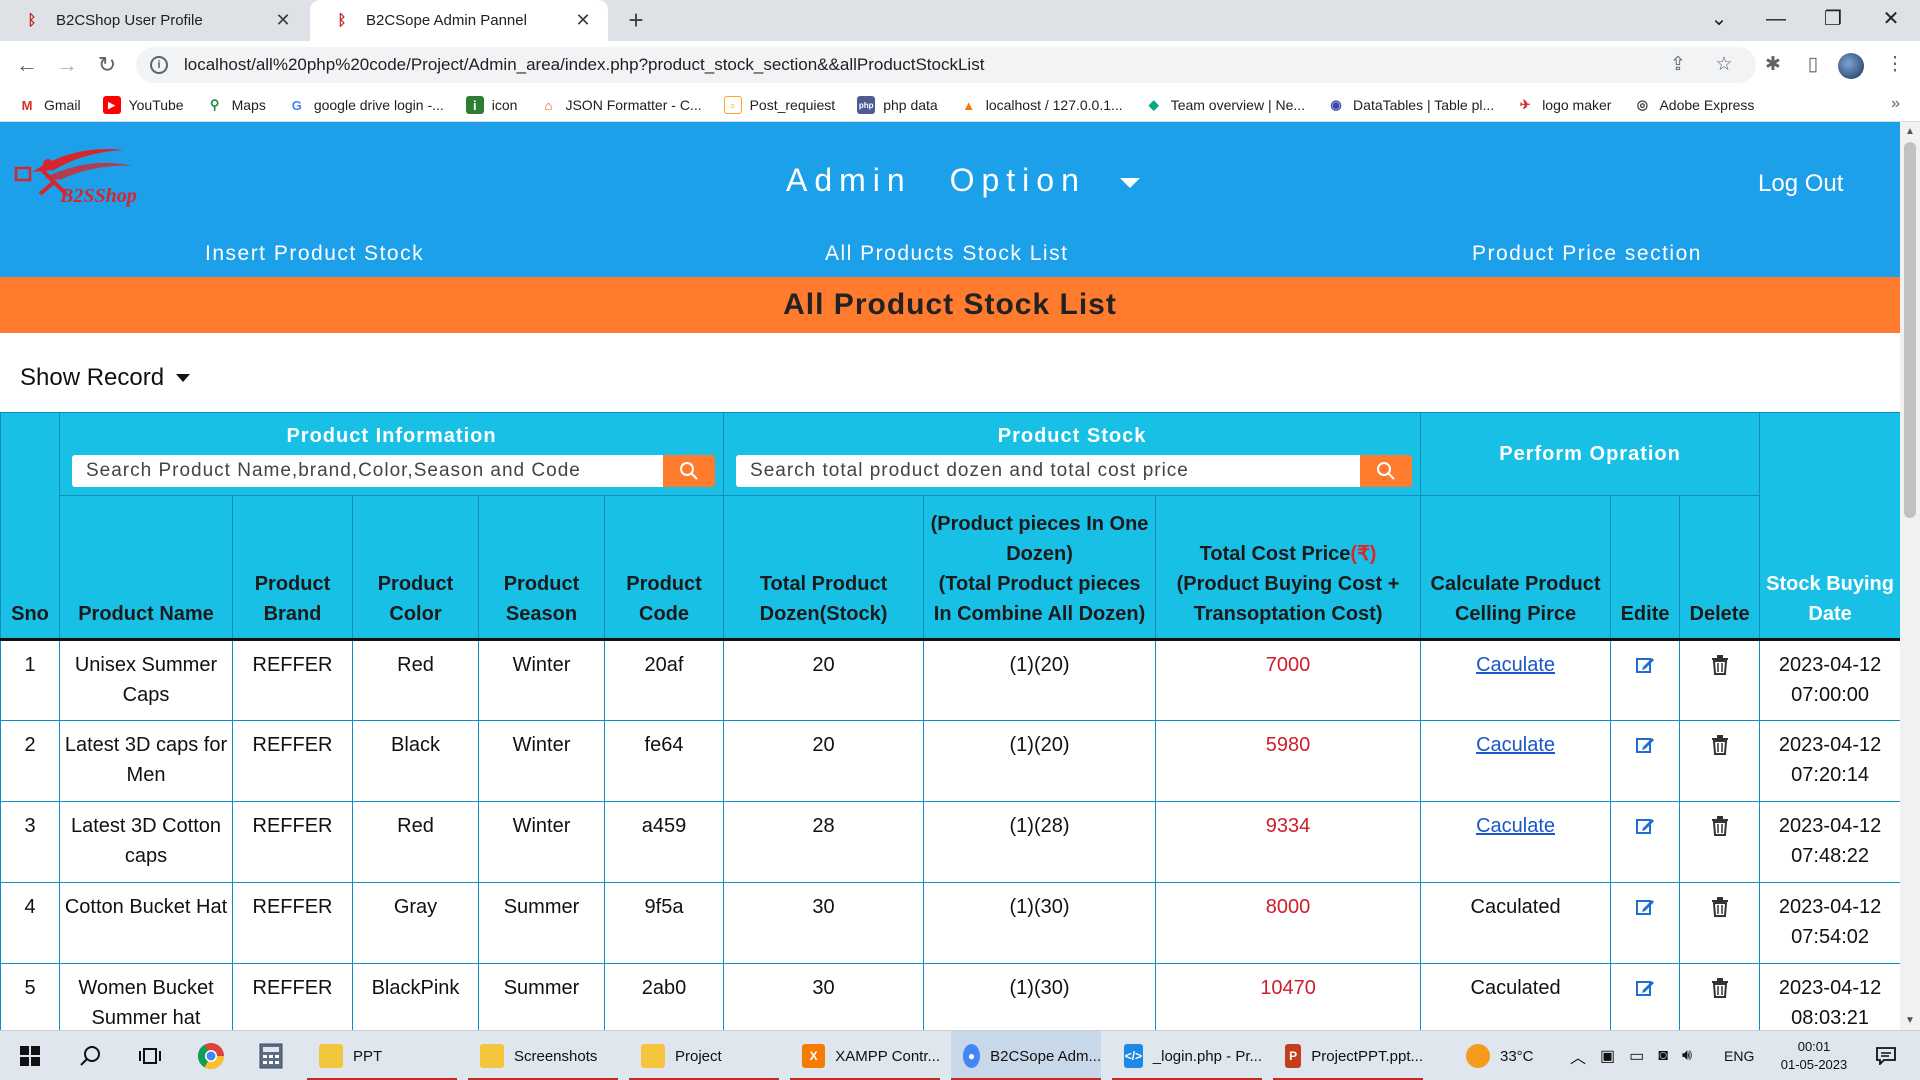 The height and width of the screenshot is (1080, 1920). What do you see at coordinates (1587, 254) in the screenshot?
I see `nav-product-price-section: Product Price section` at bounding box center [1587, 254].